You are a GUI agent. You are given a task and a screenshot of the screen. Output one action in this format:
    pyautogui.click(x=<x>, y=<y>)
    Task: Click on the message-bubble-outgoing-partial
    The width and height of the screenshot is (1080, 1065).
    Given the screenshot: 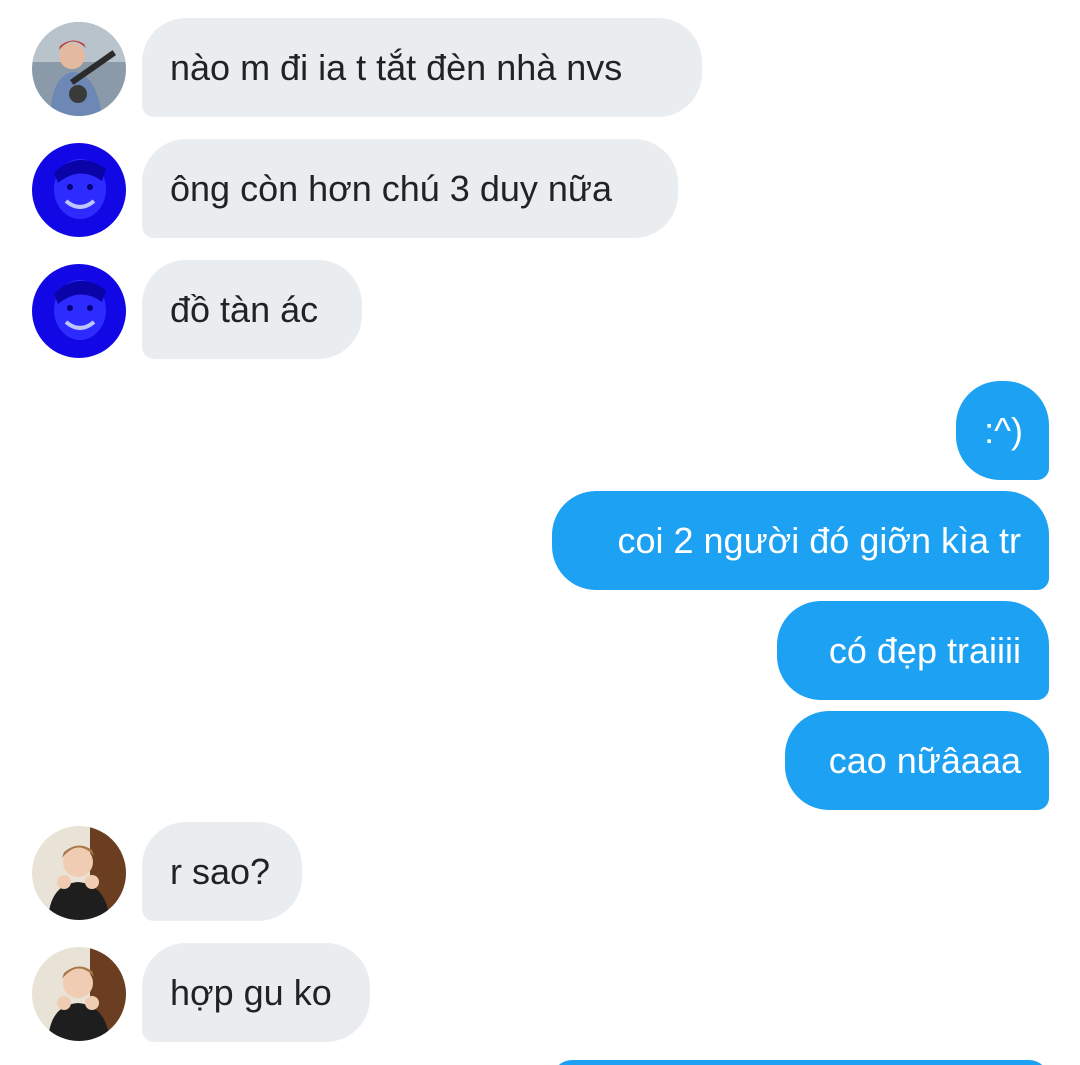 What is the action you would take?
    pyautogui.click(x=800, y=1062)
    